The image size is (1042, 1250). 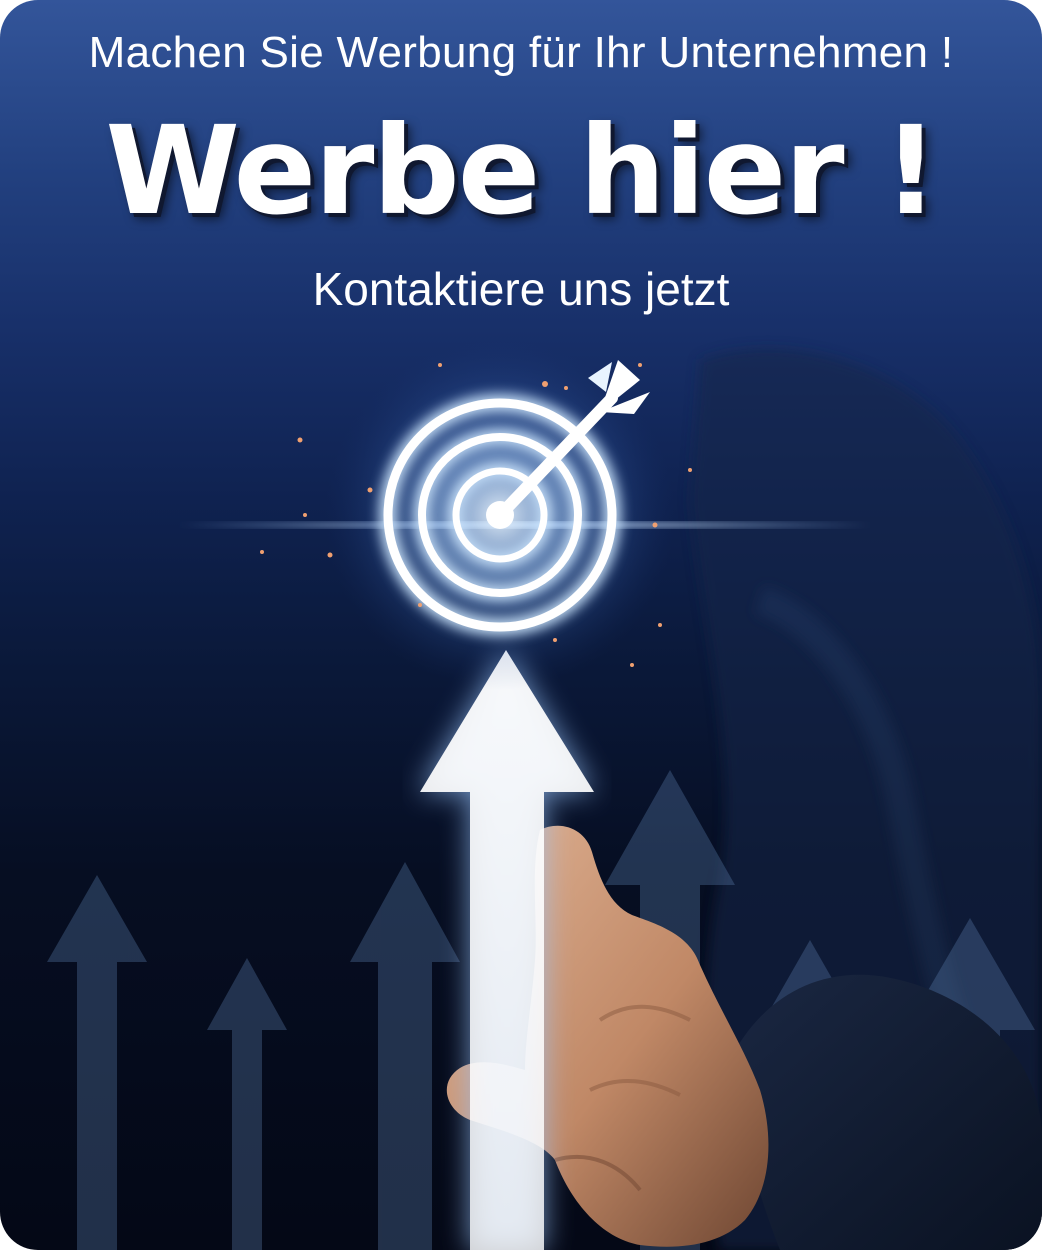 What do you see at coordinates (500, 515) in the screenshot?
I see `target-icon` at bounding box center [500, 515].